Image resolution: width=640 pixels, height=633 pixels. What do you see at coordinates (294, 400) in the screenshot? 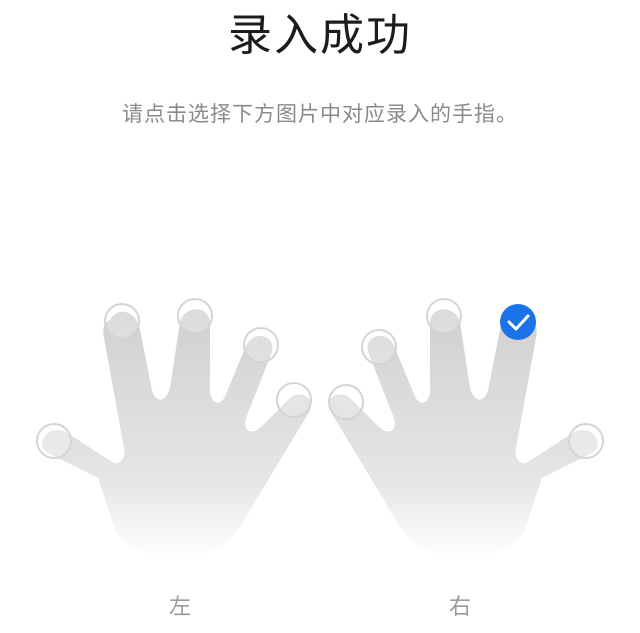
I see `left-little-target` at bounding box center [294, 400].